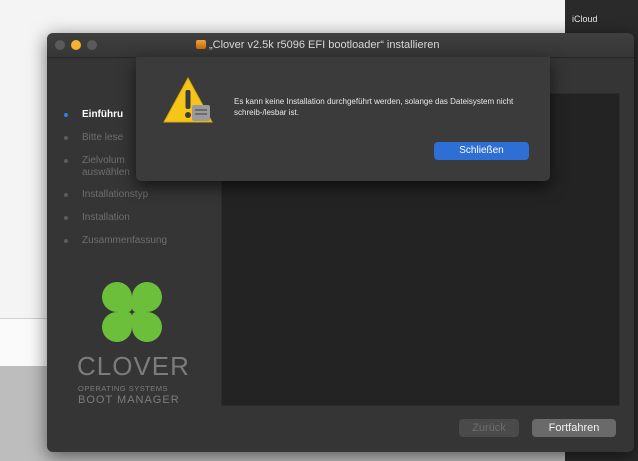 The image size is (638, 461). I want to click on warning-icon, so click(188, 99).